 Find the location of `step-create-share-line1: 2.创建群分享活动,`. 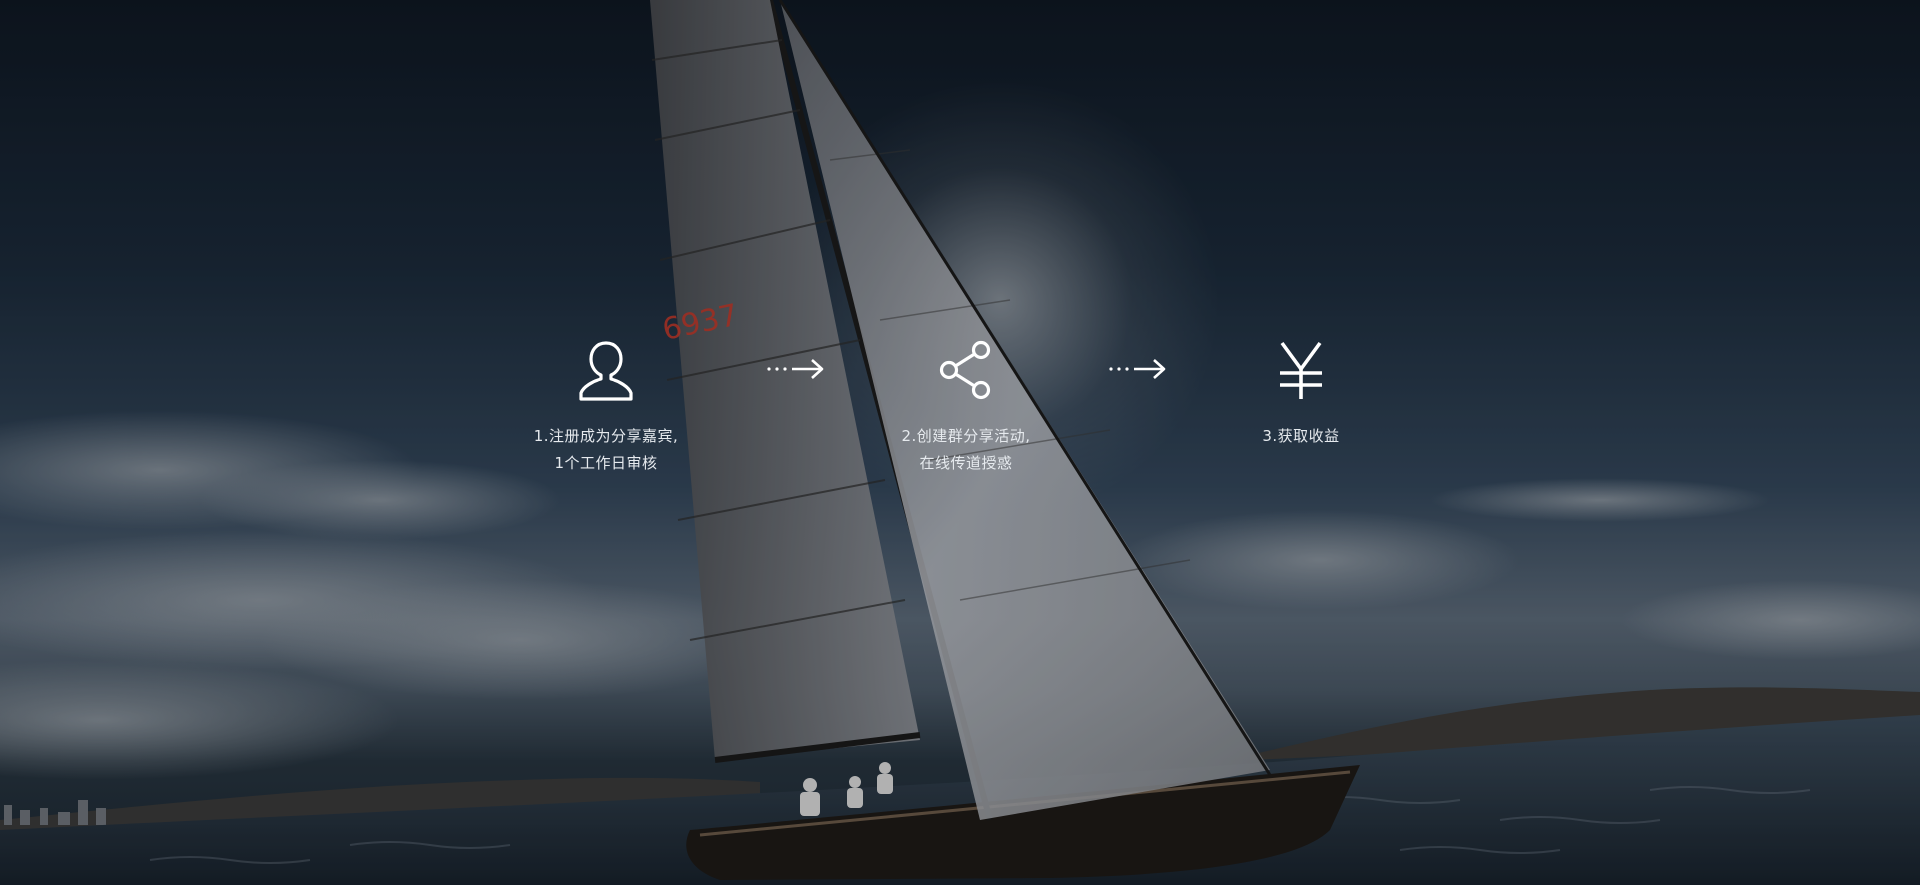

step-create-share-line1: 2.创建群分享活动, is located at coordinates (966, 436).